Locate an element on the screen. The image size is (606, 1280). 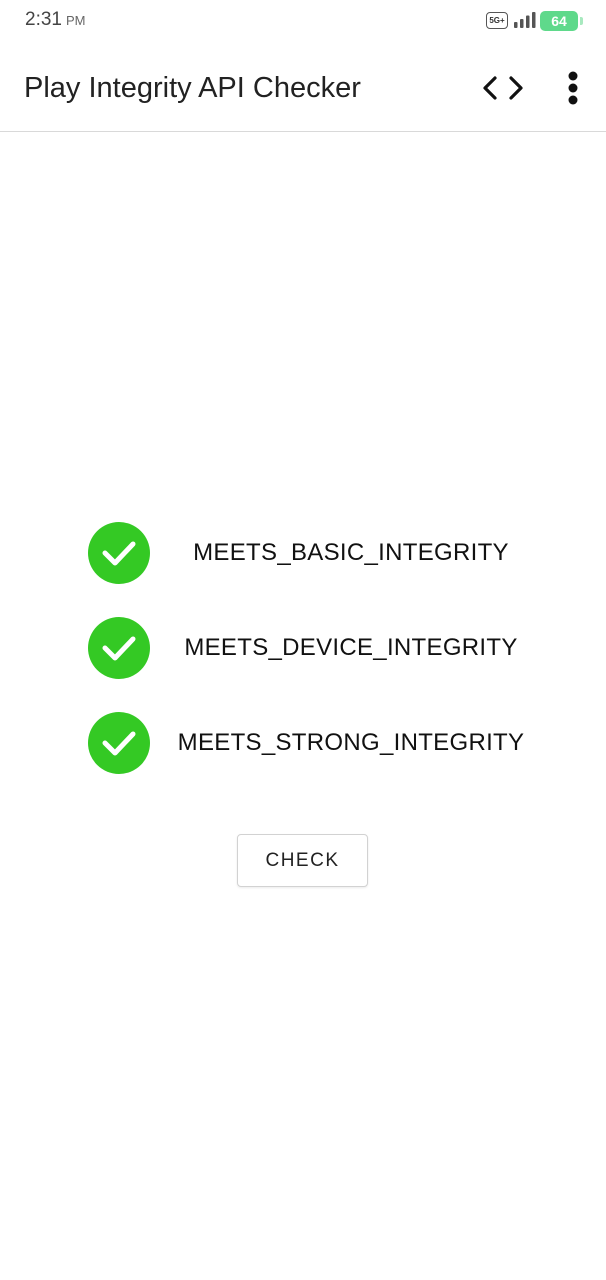
result-row-device: MEETS_DEVICE_INTEGRITY is located at coordinates (318, 648).